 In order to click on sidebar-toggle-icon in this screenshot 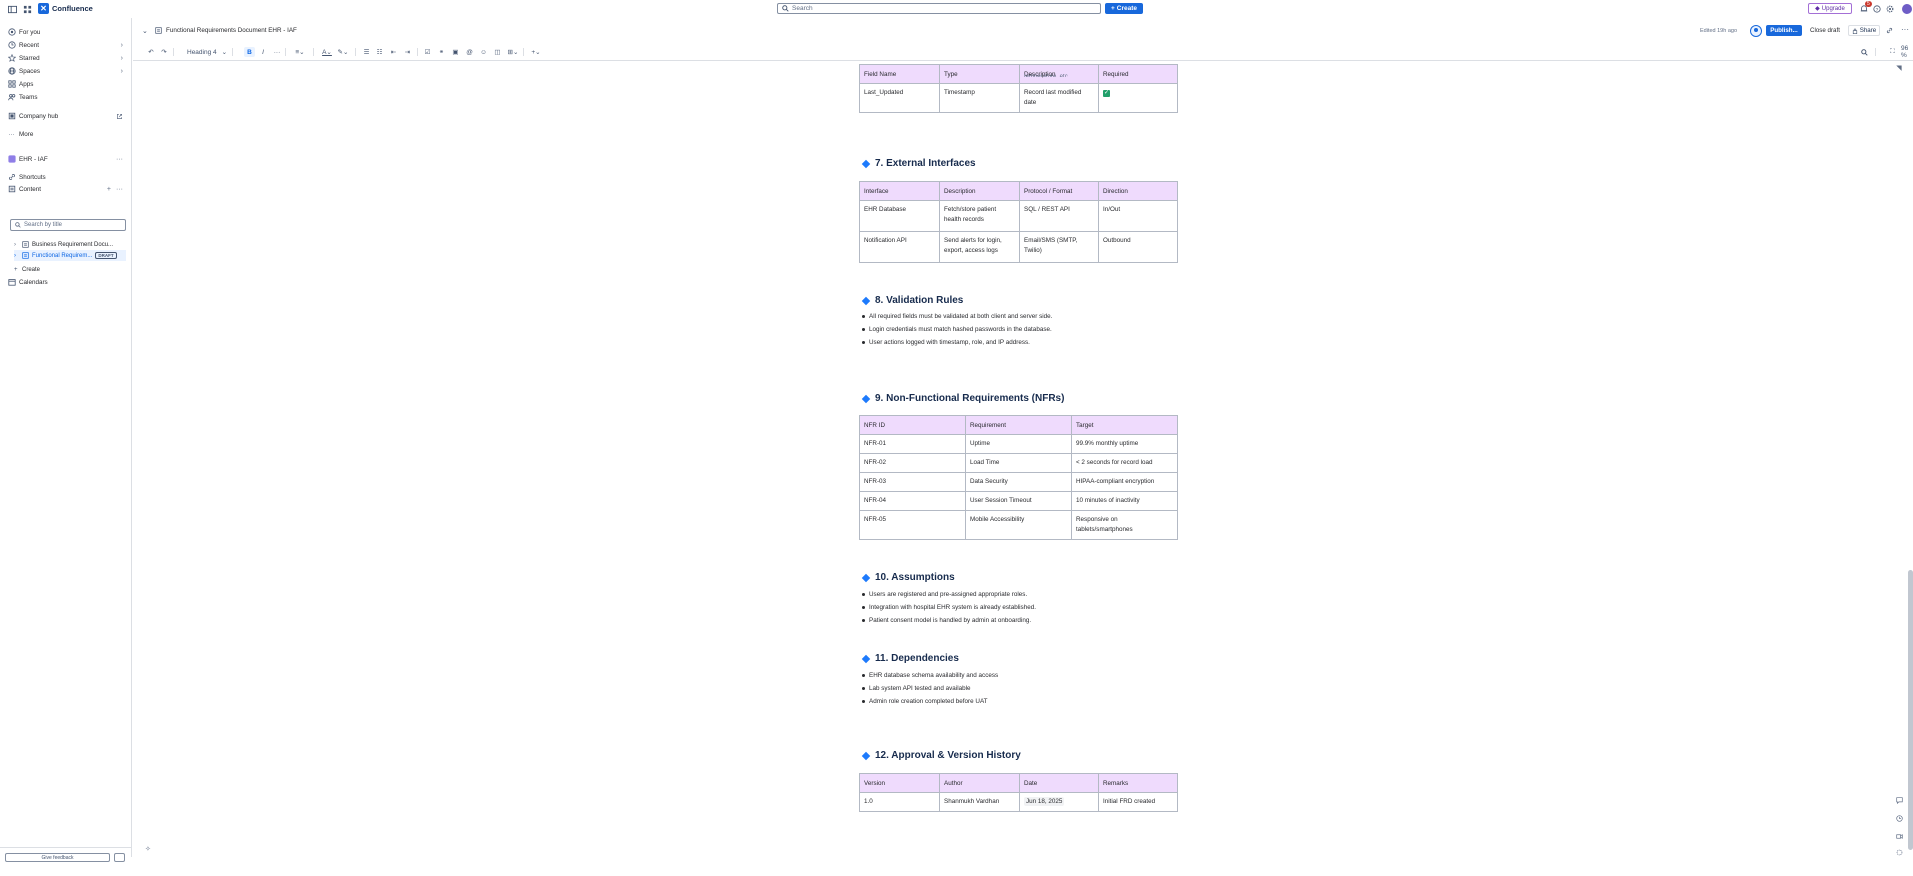, I will do `click(12, 9)`.